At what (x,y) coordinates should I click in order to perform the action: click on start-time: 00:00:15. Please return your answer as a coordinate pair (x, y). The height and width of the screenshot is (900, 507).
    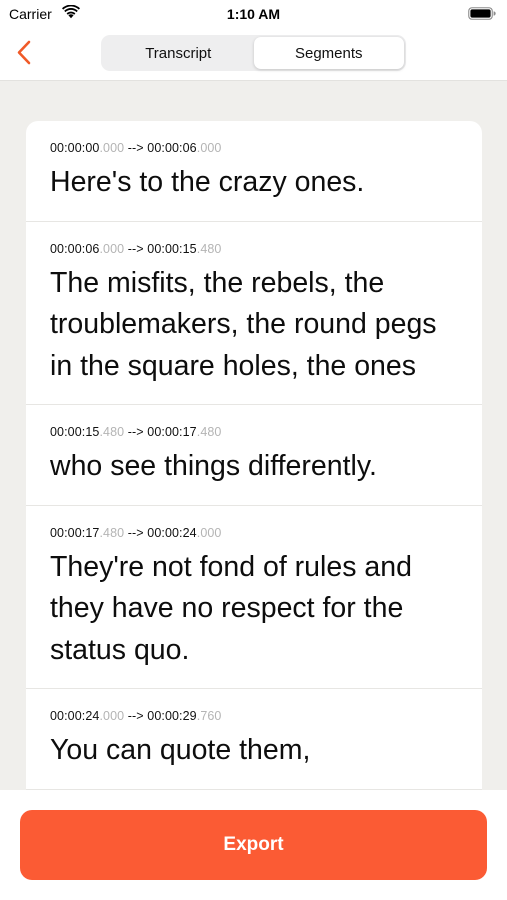
    Looking at the image, I should click on (75, 432).